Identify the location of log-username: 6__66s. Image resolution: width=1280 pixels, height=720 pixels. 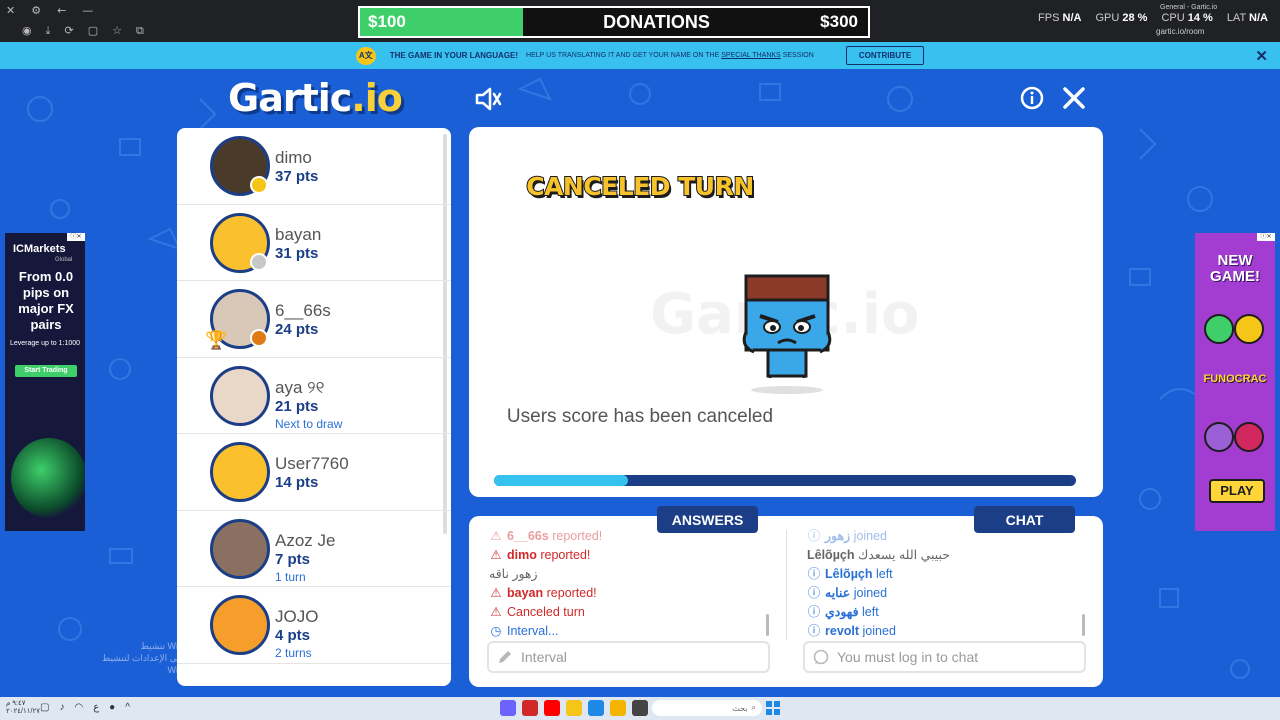
(528, 536).